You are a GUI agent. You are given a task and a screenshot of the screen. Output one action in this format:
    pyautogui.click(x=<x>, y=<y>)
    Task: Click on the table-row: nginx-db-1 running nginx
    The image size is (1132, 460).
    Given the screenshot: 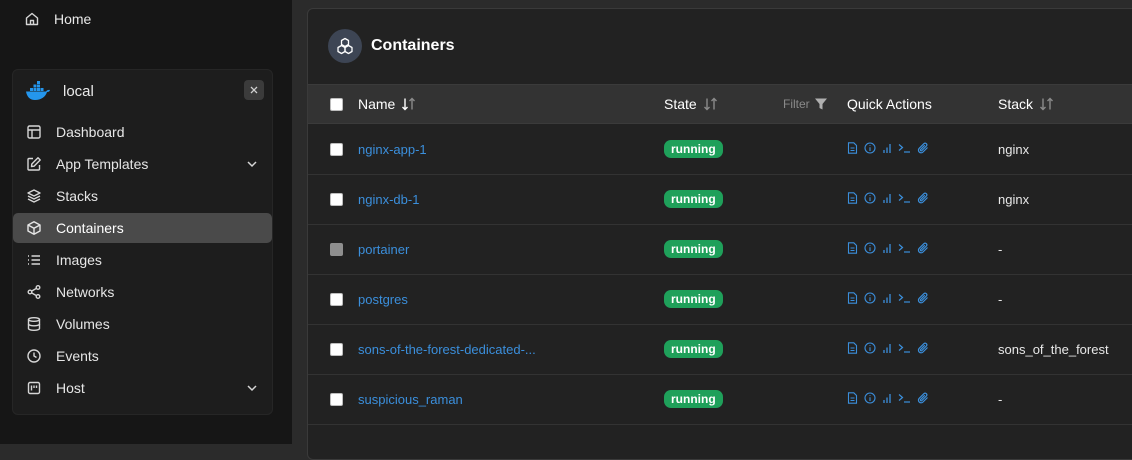 What is the action you would take?
    pyautogui.click(x=720, y=199)
    